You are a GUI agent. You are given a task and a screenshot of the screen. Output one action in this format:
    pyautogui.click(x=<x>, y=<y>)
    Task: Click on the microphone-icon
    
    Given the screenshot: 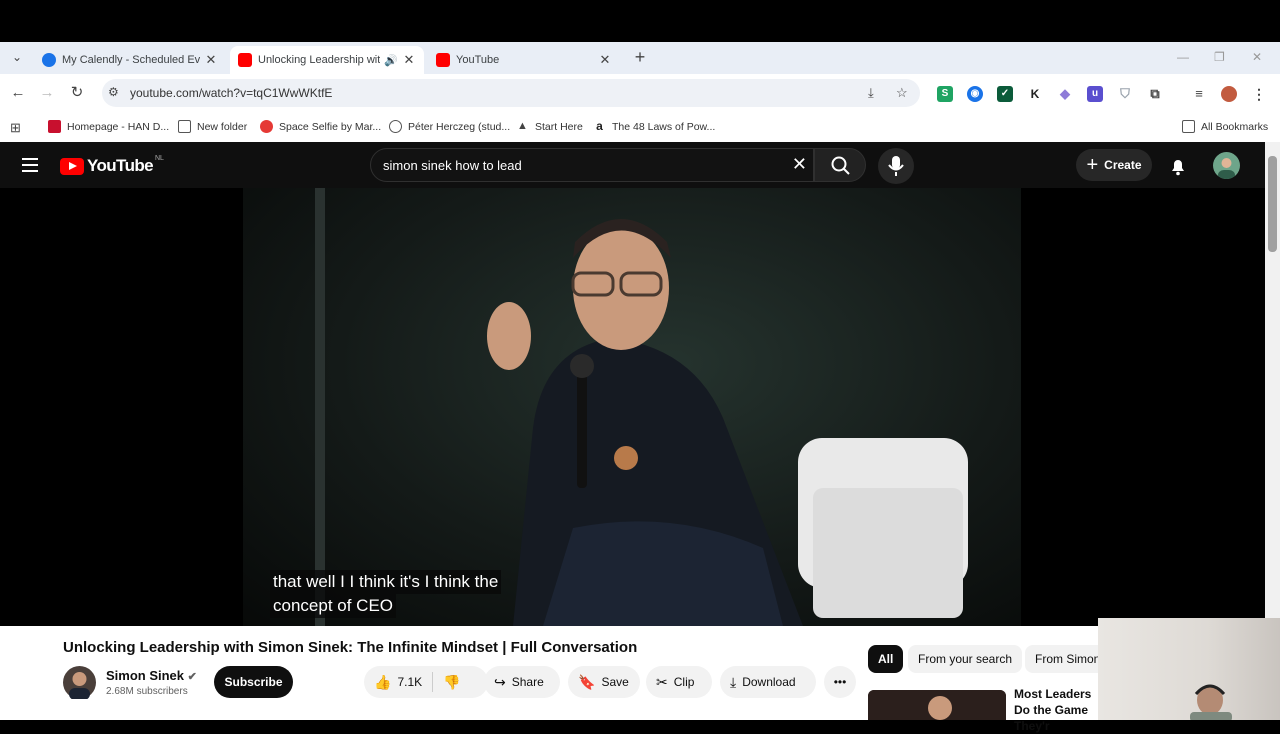 What is the action you would take?
    pyautogui.click(x=896, y=166)
    